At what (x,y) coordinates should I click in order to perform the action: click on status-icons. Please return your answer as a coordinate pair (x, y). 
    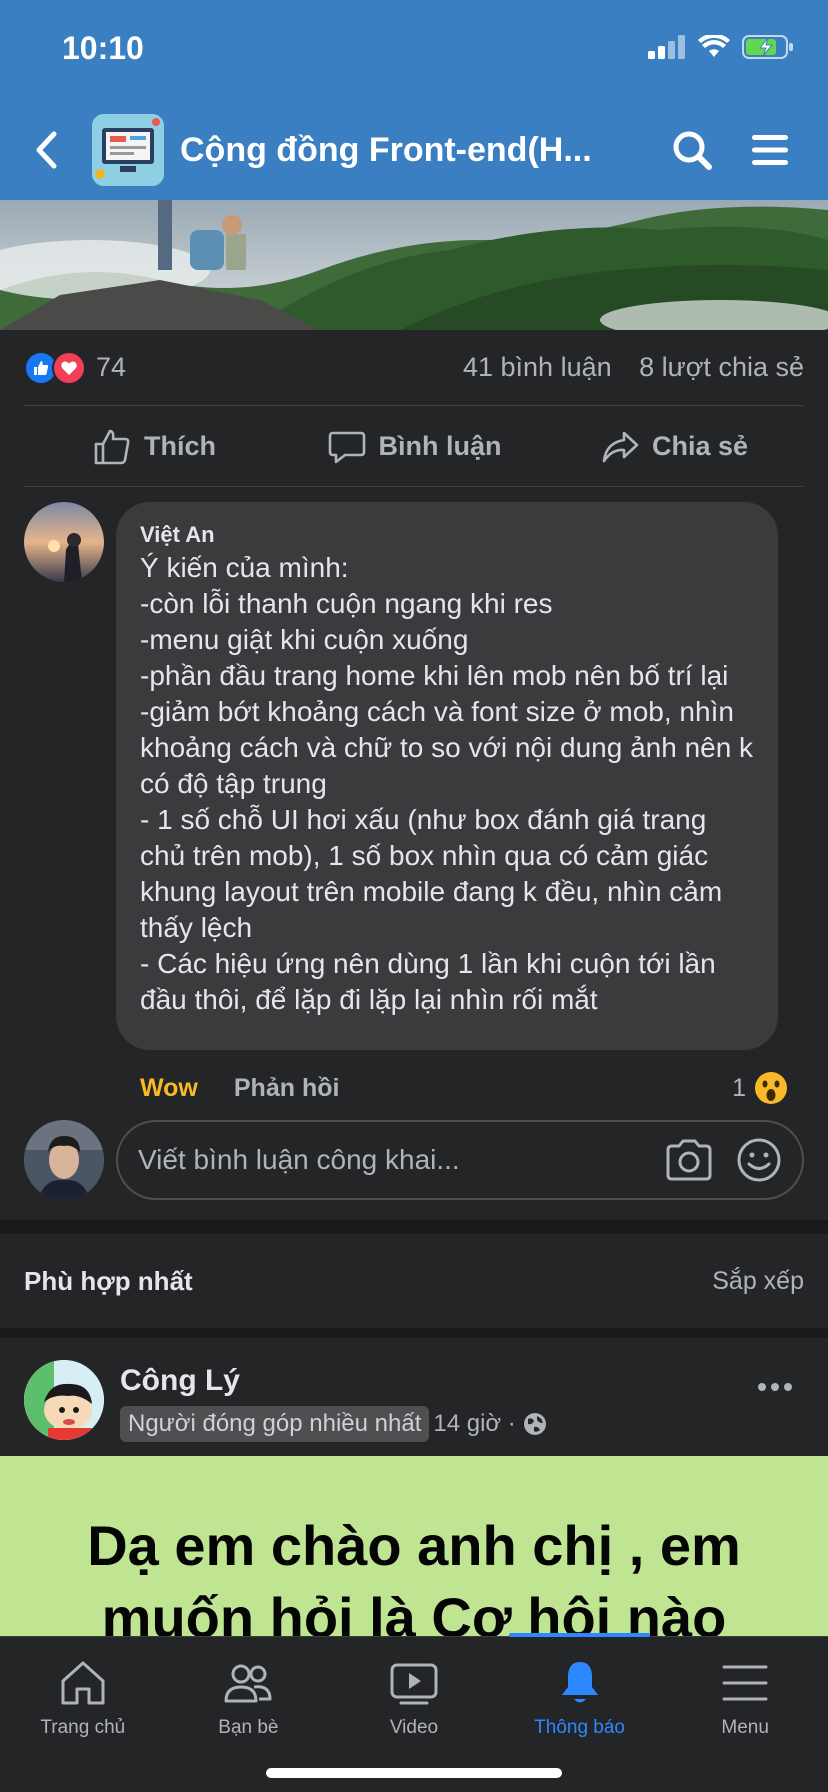
    Looking at the image, I should click on (721, 47).